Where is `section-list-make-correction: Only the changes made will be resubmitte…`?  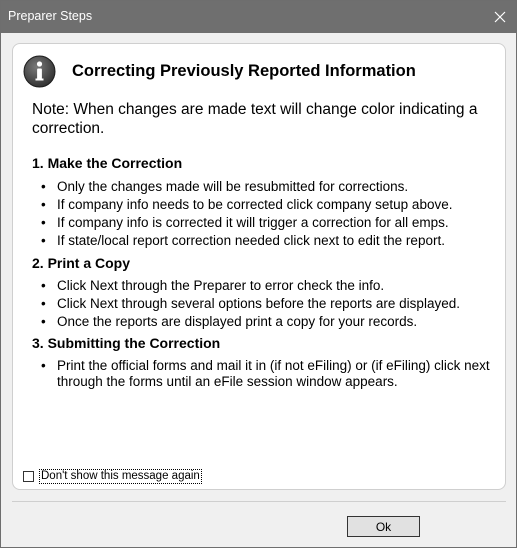 section-list-make-correction: Only the changes made will be resubmitte… is located at coordinates (245, 214).